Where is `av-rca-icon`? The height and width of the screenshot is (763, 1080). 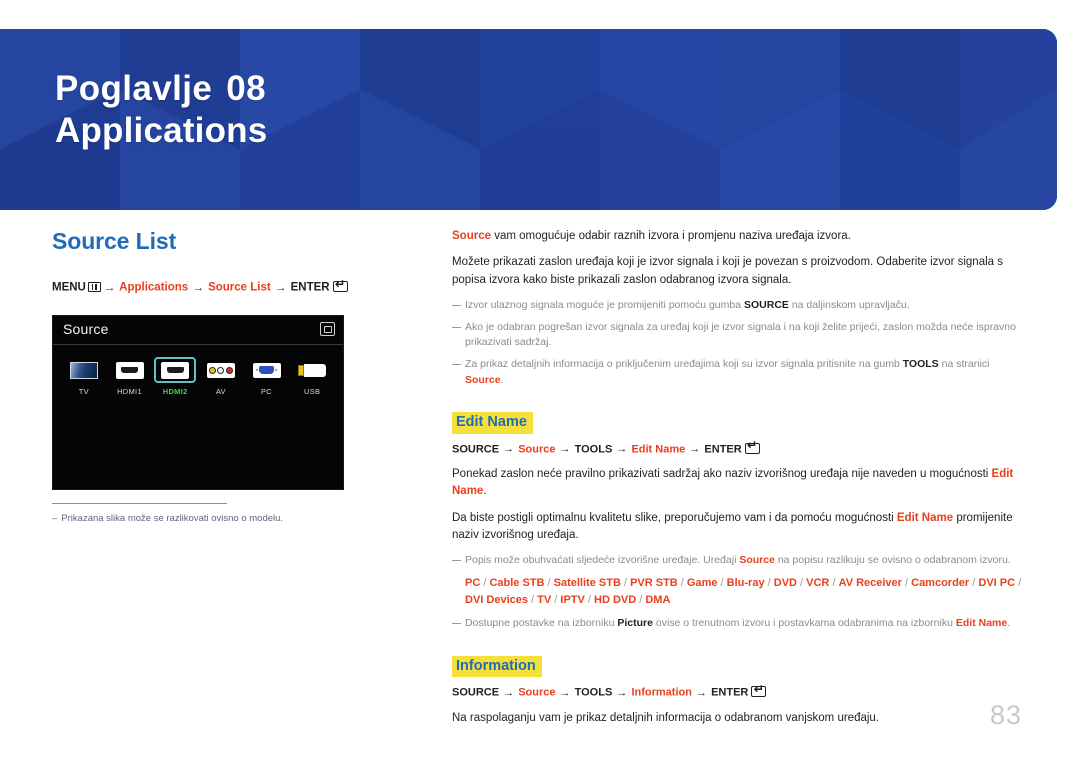 av-rca-icon is located at coordinates (220, 370).